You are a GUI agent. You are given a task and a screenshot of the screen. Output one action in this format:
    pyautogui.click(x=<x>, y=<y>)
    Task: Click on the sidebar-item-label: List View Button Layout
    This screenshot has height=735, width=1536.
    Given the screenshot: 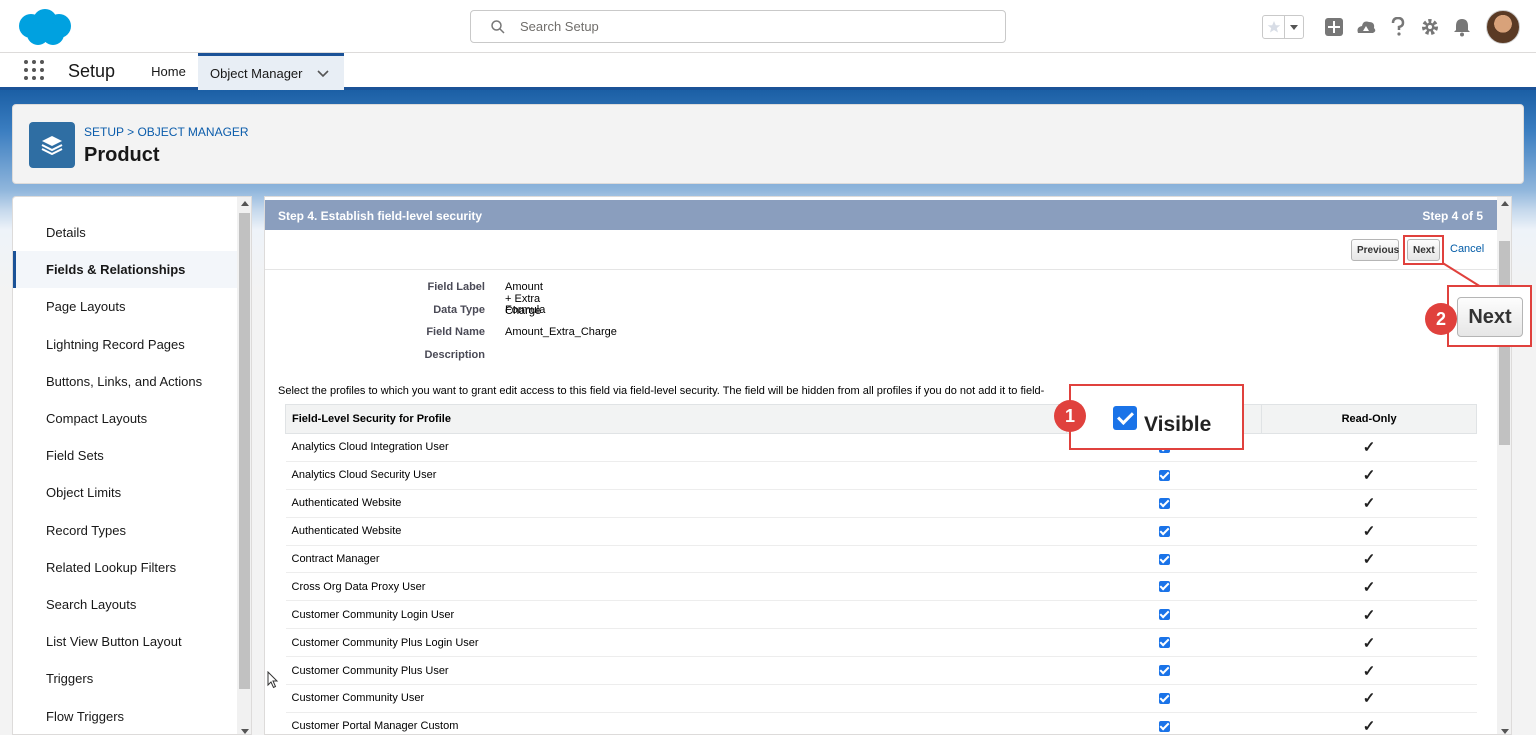 What is the action you would take?
    pyautogui.click(x=114, y=642)
    